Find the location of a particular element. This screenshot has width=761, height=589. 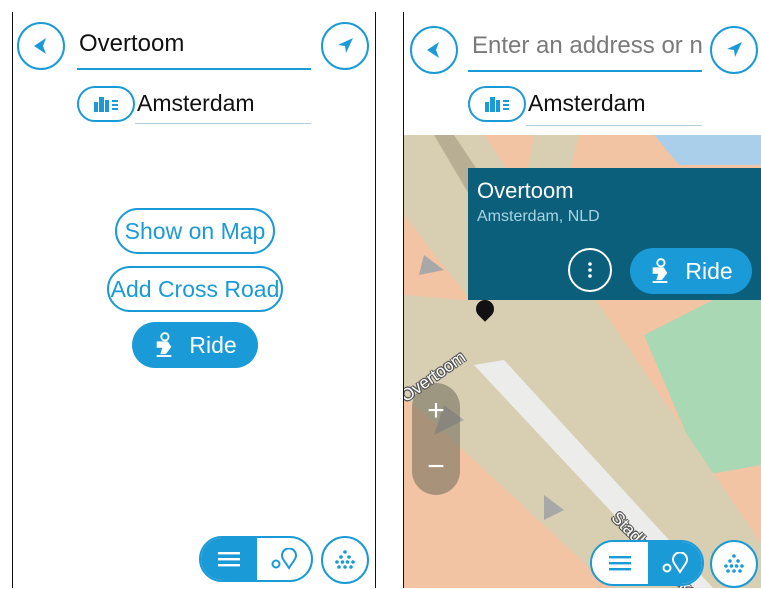

popup-subtitle: Amsterdam, NLD is located at coordinates (538, 216).